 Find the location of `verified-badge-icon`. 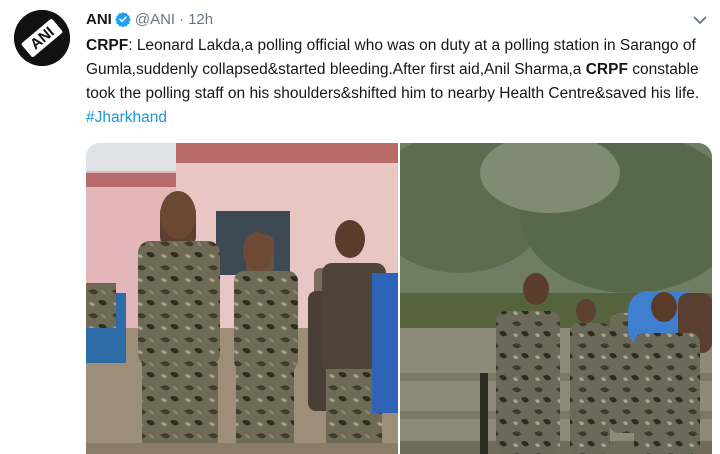

verified-badge-icon is located at coordinates (123, 19).